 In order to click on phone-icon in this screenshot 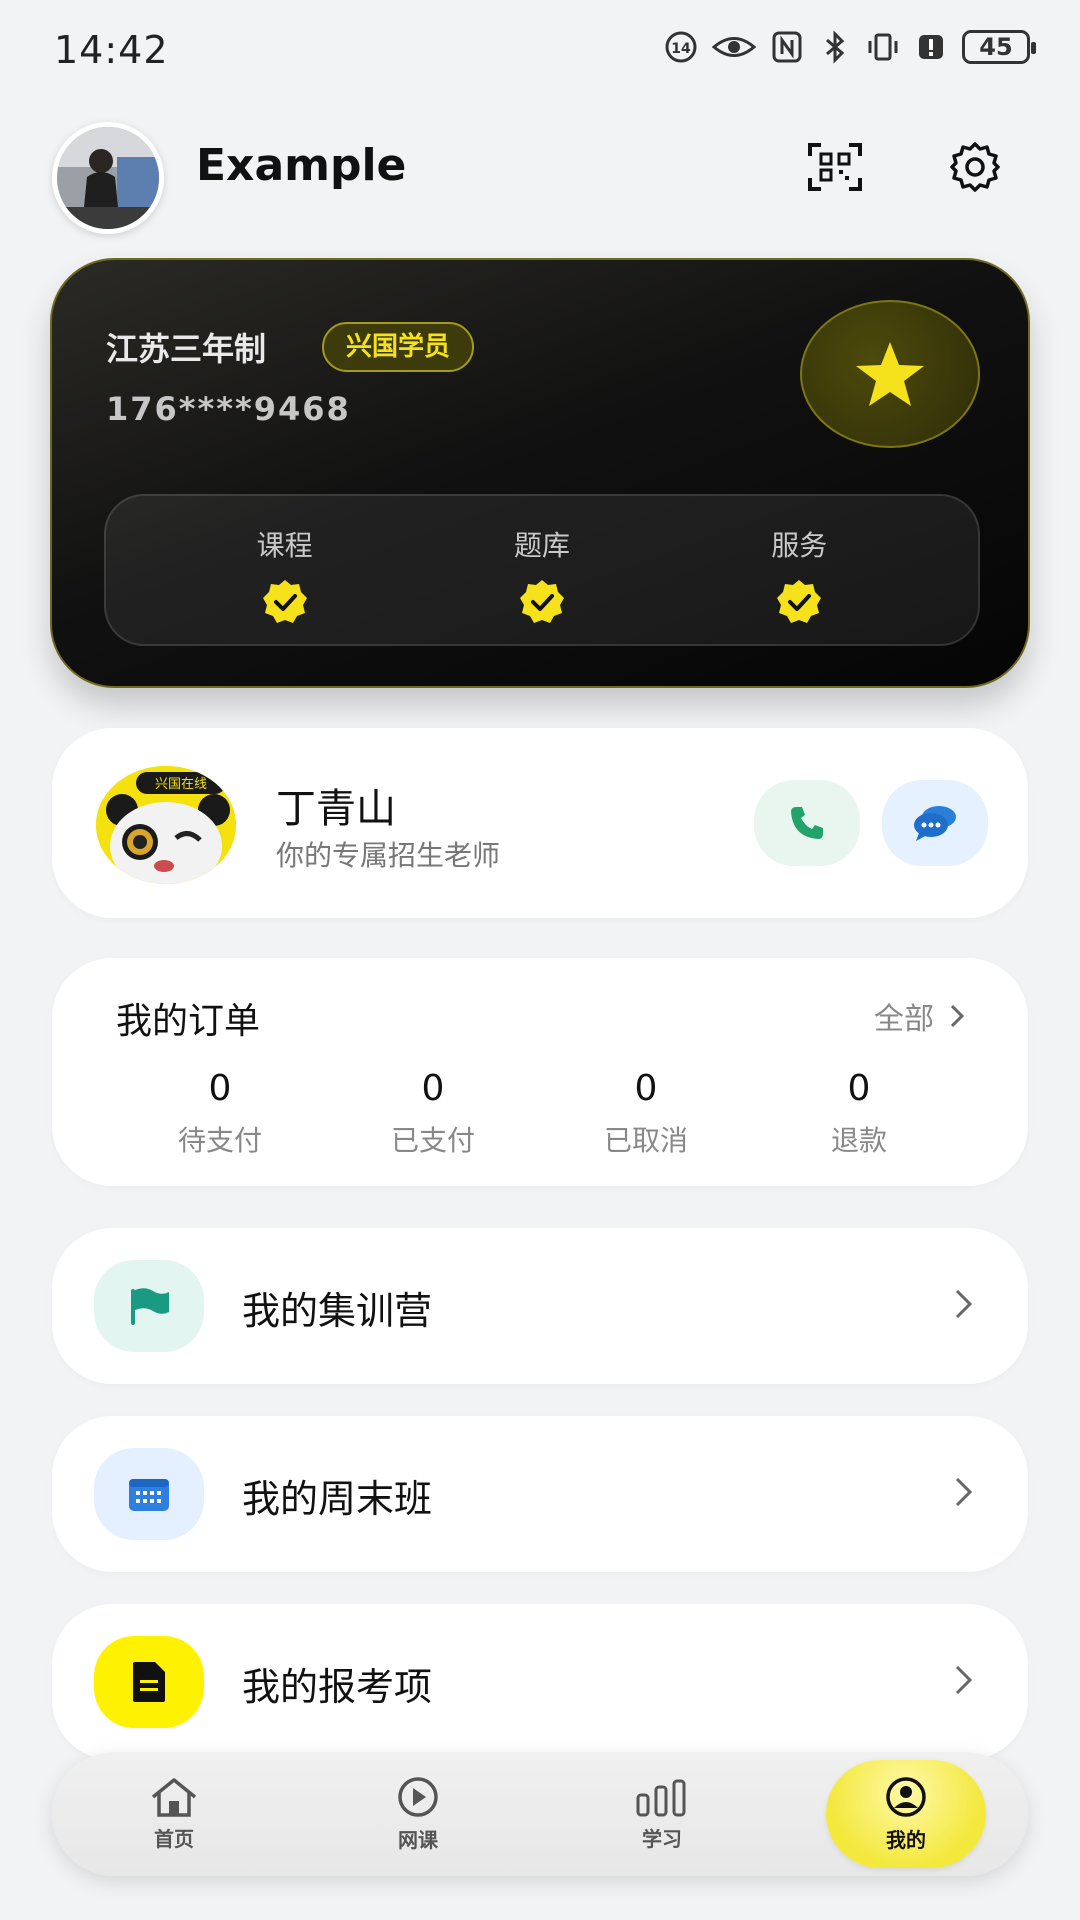, I will do `click(807, 823)`.